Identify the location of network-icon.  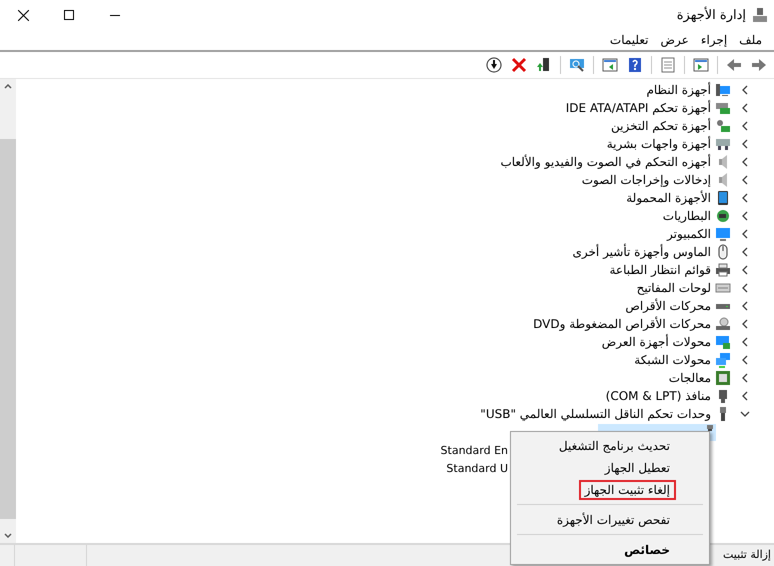
(723, 360).